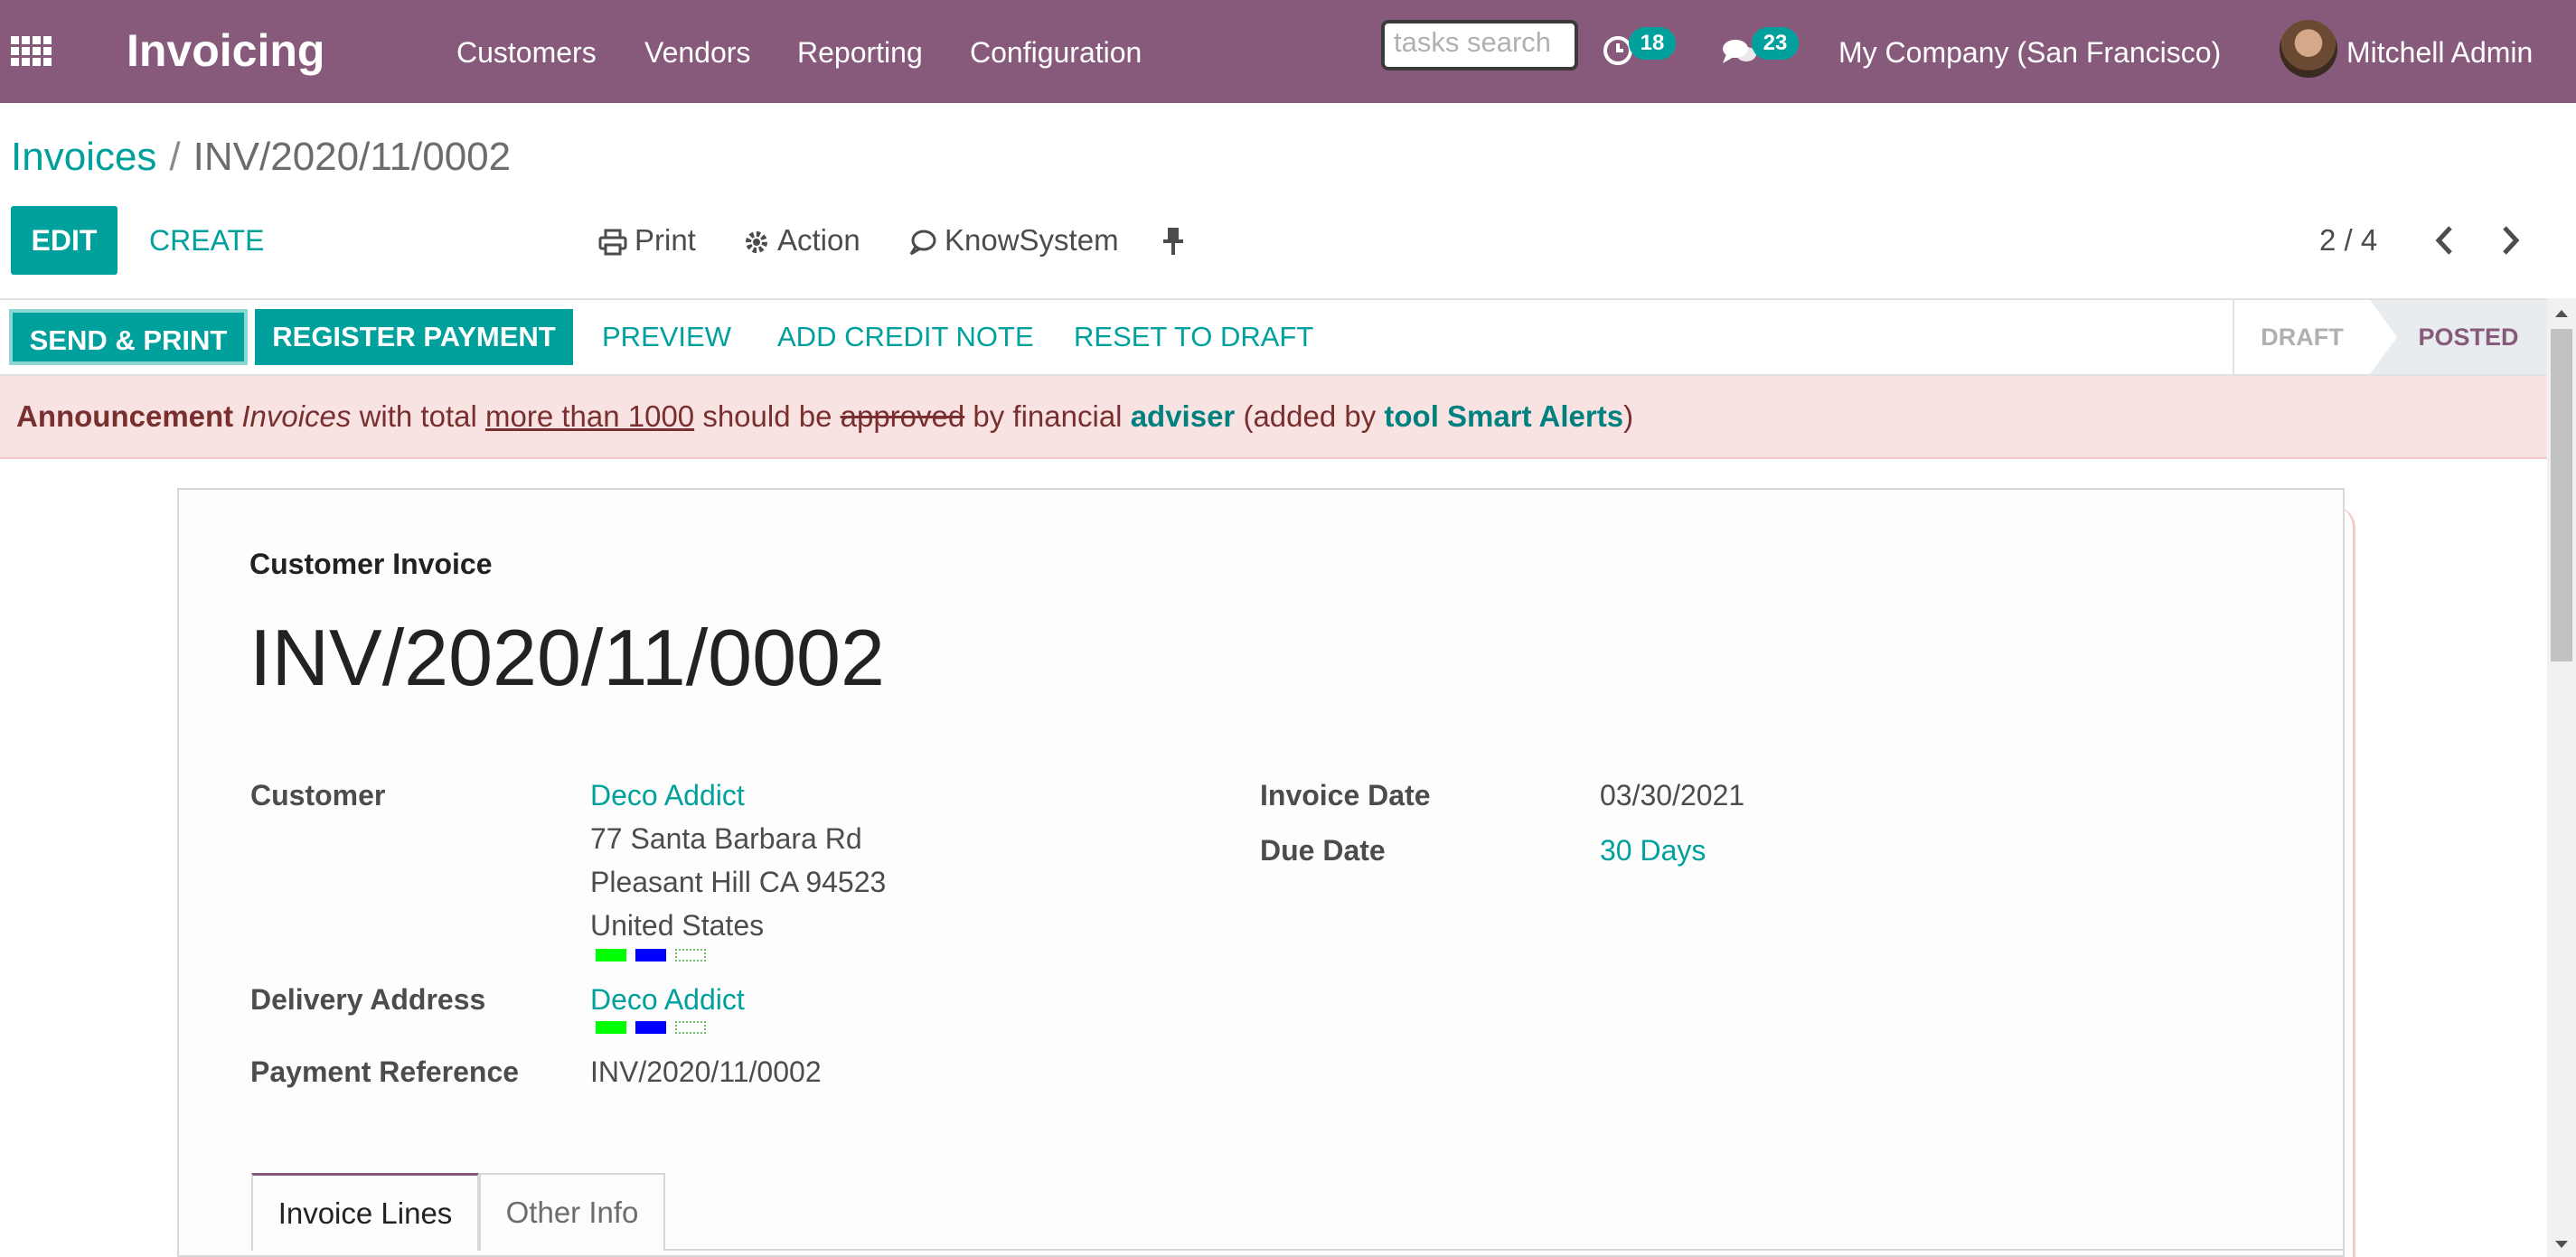 This screenshot has width=2576, height=1257. Describe the element at coordinates (385, 1071) in the screenshot. I see `payment-reference-label: Payment Reference` at that location.